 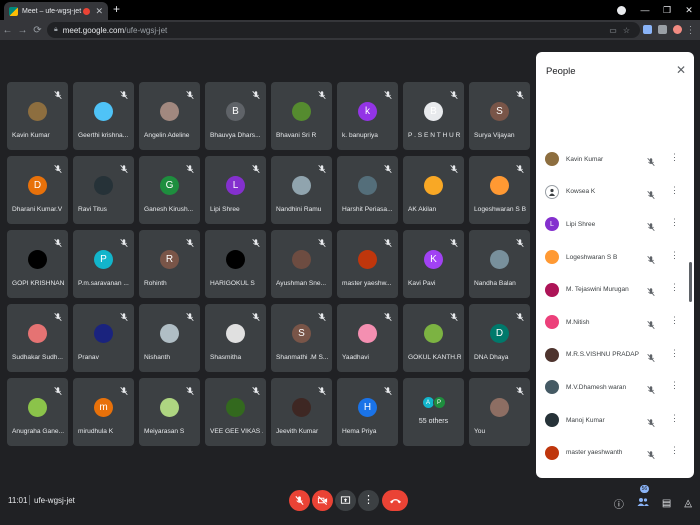 What do you see at coordinates (322, 500) in the screenshot?
I see `camera-toggle-button` at bounding box center [322, 500].